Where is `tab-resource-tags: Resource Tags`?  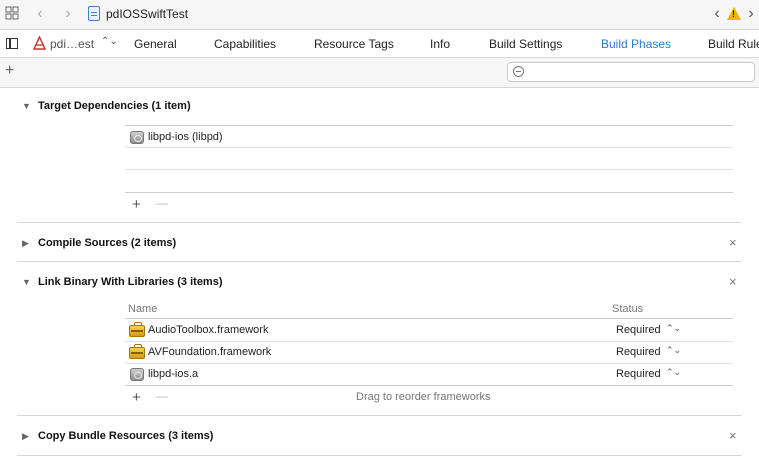
tab-resource-tags: Resource Tags is located at coordinates (354, 44).